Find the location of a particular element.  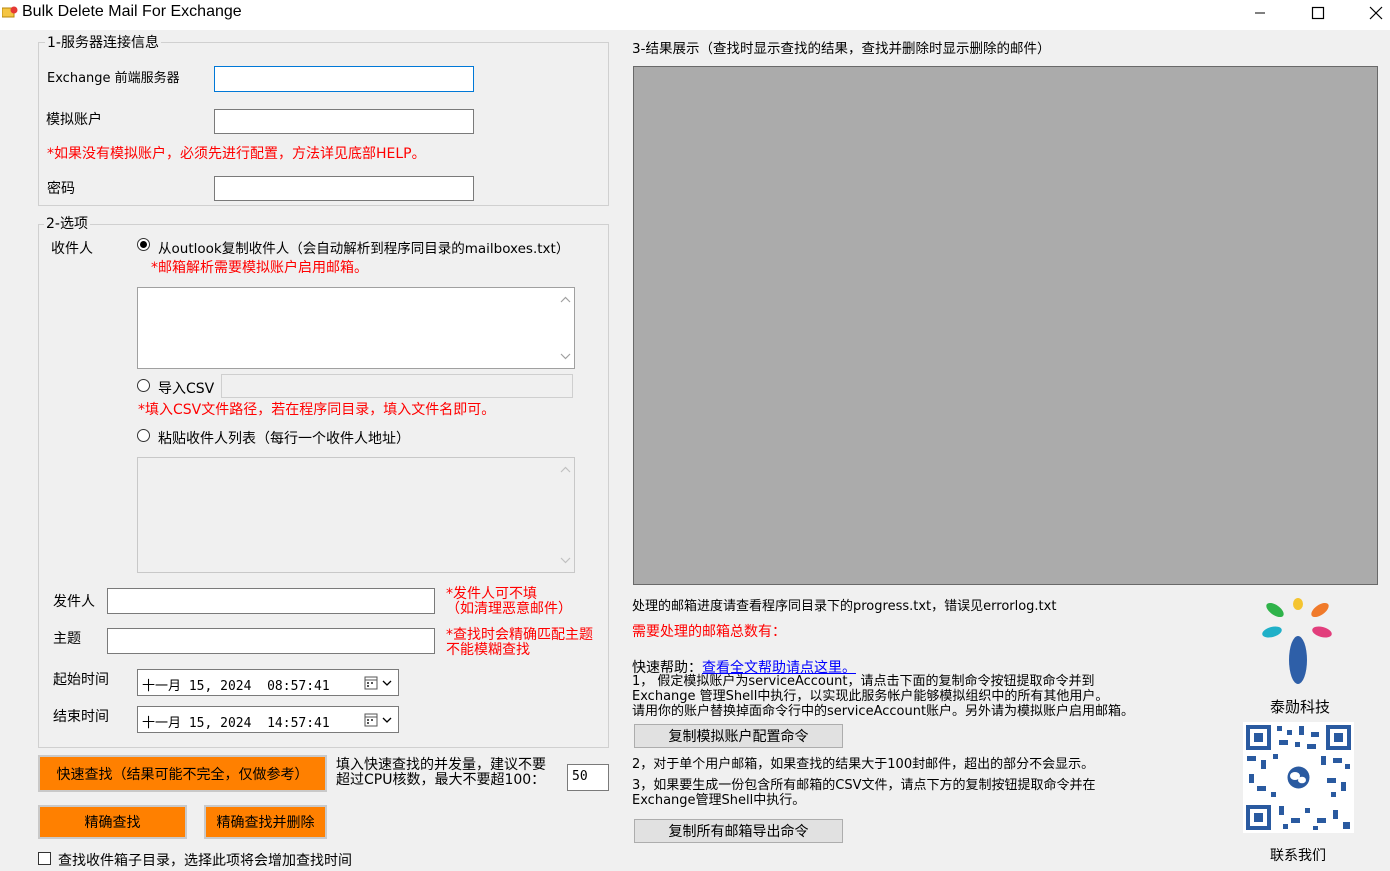

radio-paste-label: 粘贴收件人列表（每行一个收件人地址） is located at coordinates (284, 439).